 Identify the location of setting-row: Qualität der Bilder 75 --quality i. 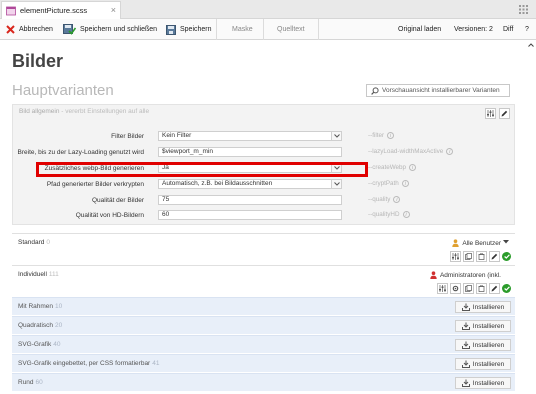
(268, 201).